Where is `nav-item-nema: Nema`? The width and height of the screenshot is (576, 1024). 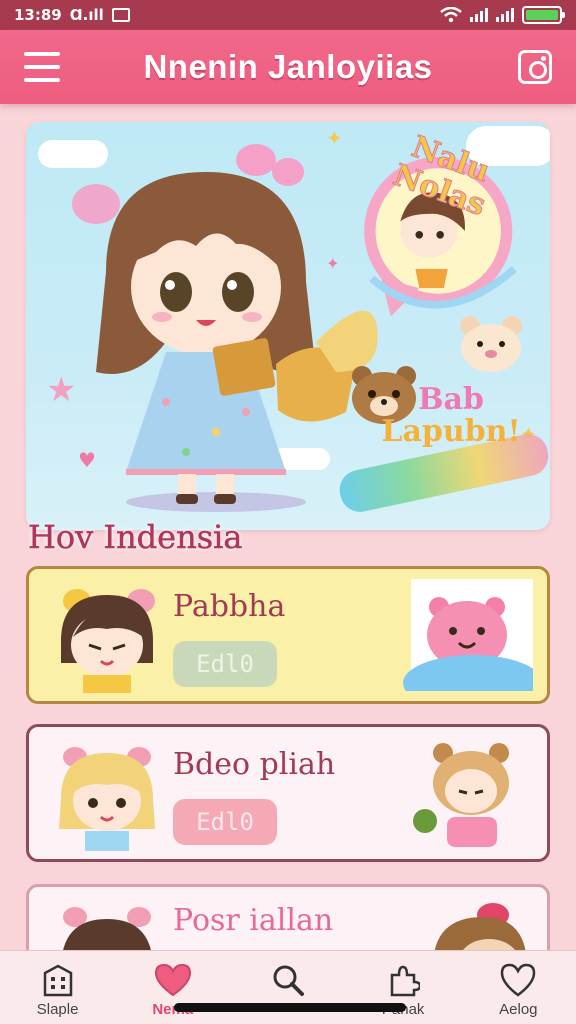 nav-item-nema: Nema is located at coordinates (173, 987).